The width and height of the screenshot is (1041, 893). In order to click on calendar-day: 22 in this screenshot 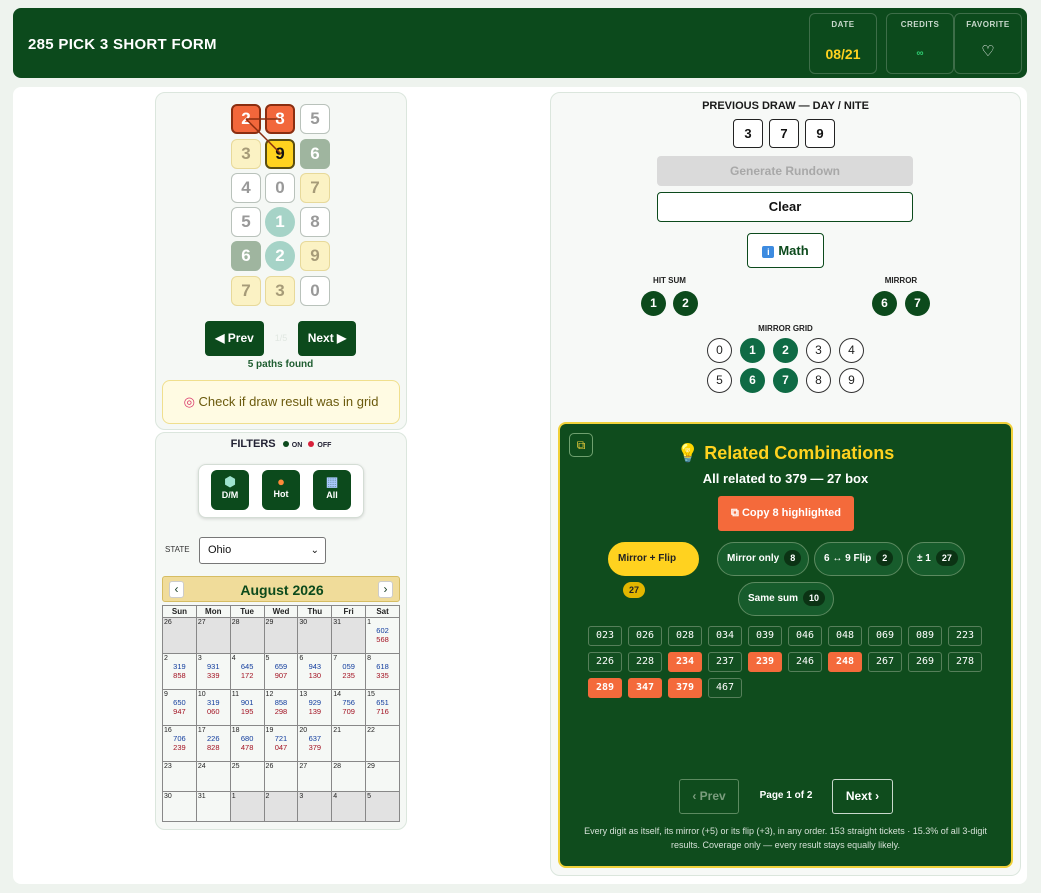, I will do `click(382, 743)`.